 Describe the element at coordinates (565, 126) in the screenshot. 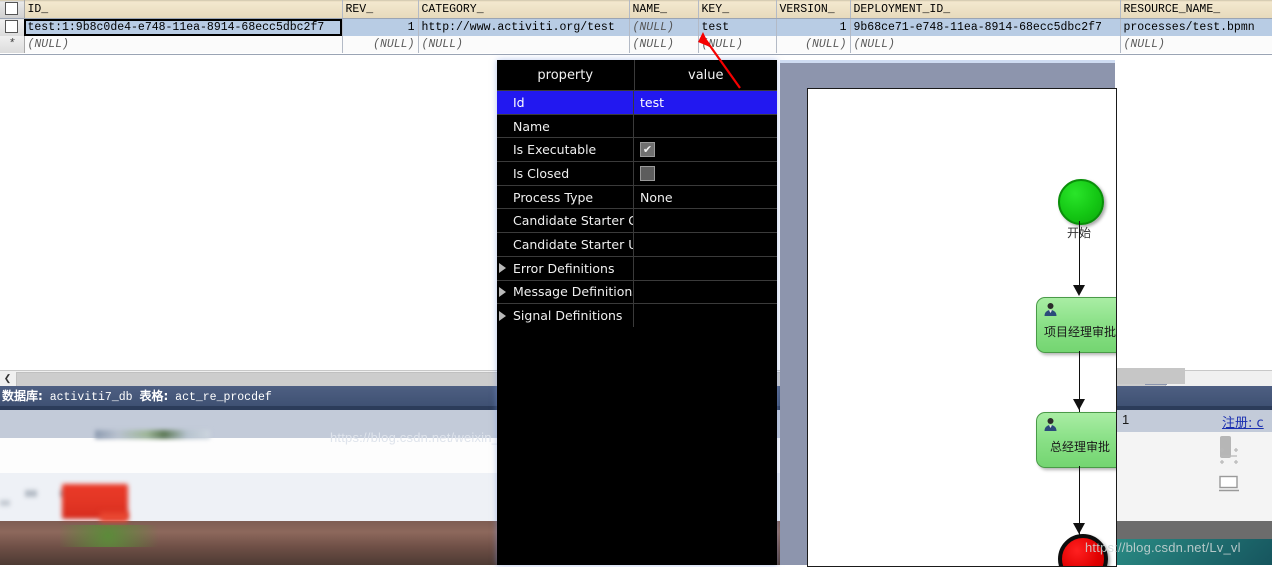

I see `property-label: Name` at that location.